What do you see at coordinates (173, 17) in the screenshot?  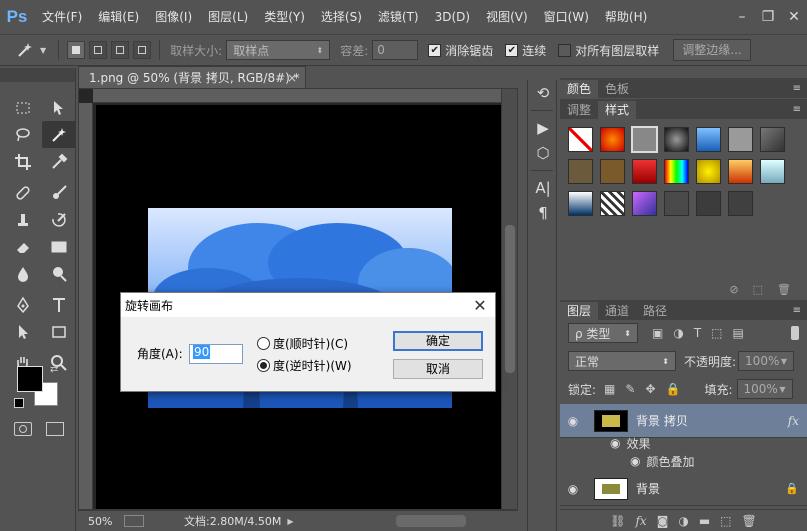 I see `menu-image: 图像(I)` at bounding box center [173, 17].